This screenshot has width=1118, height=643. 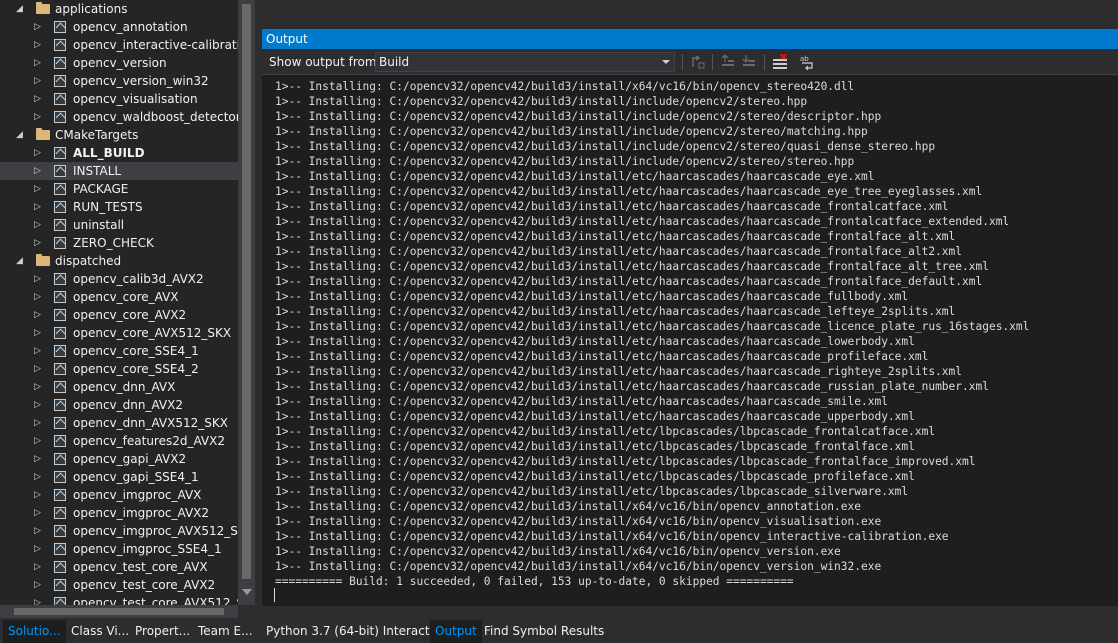 What do you see at coordinates (130, 27) in the screenshot?
I see `tree-item-label: opencv_annotation` at bounding box center [130, 27].